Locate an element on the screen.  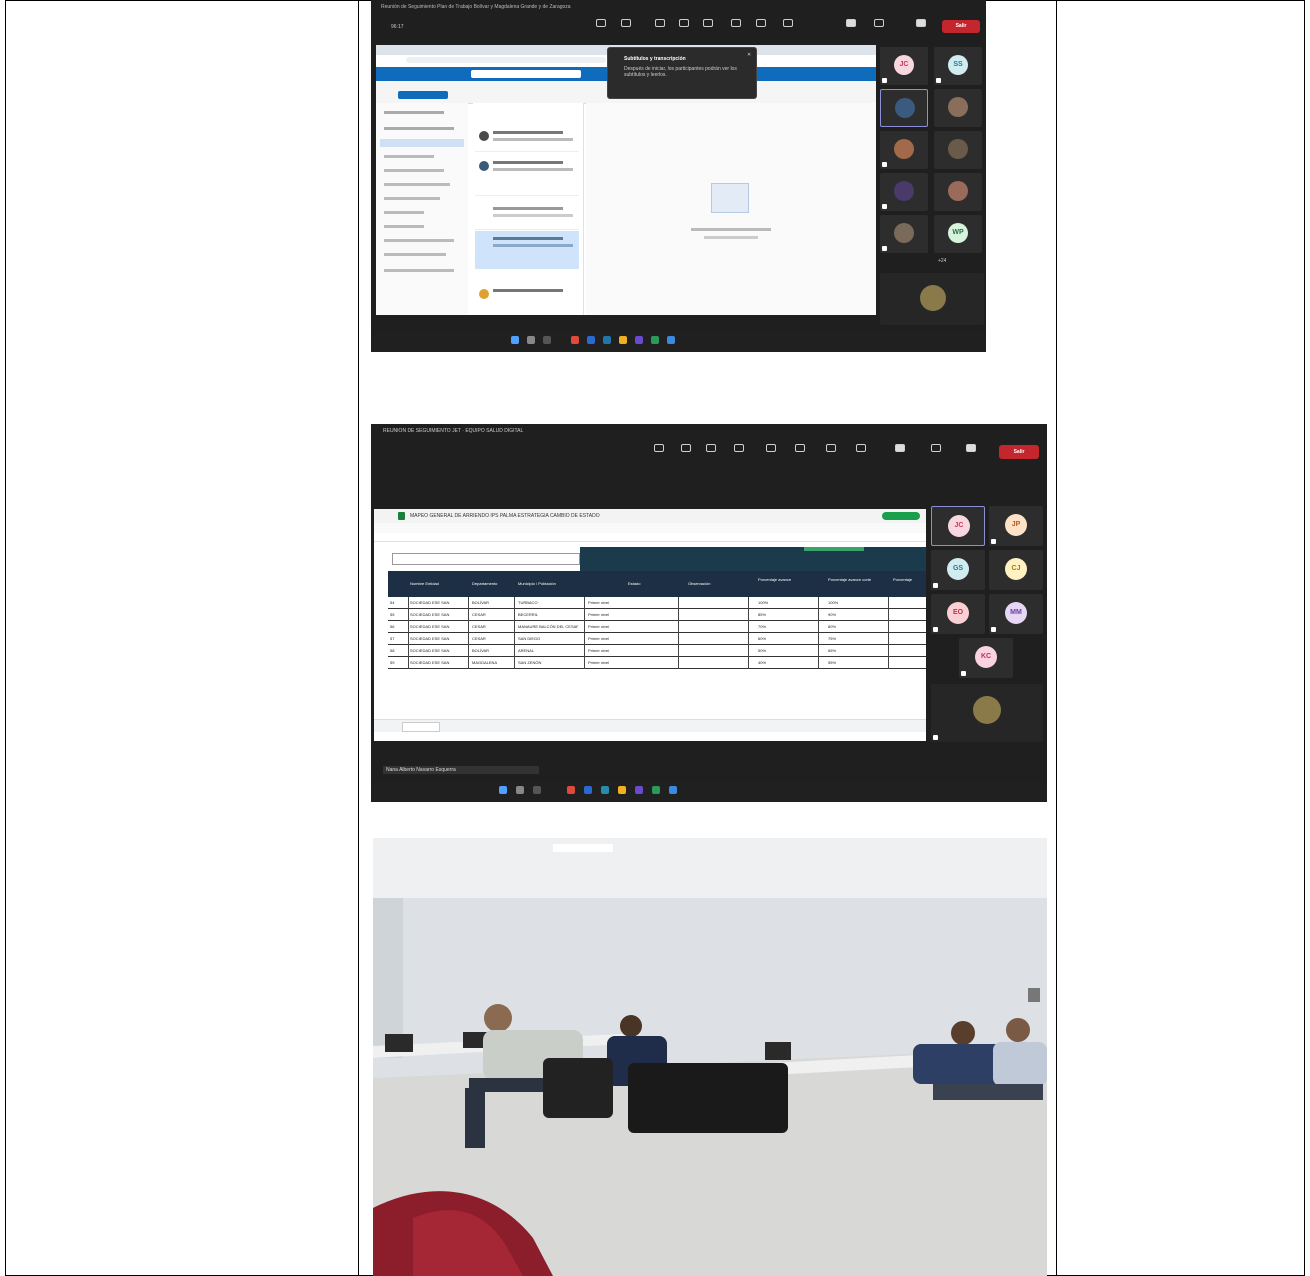
participant-tile: JP is located at coordinates (1016, 526).